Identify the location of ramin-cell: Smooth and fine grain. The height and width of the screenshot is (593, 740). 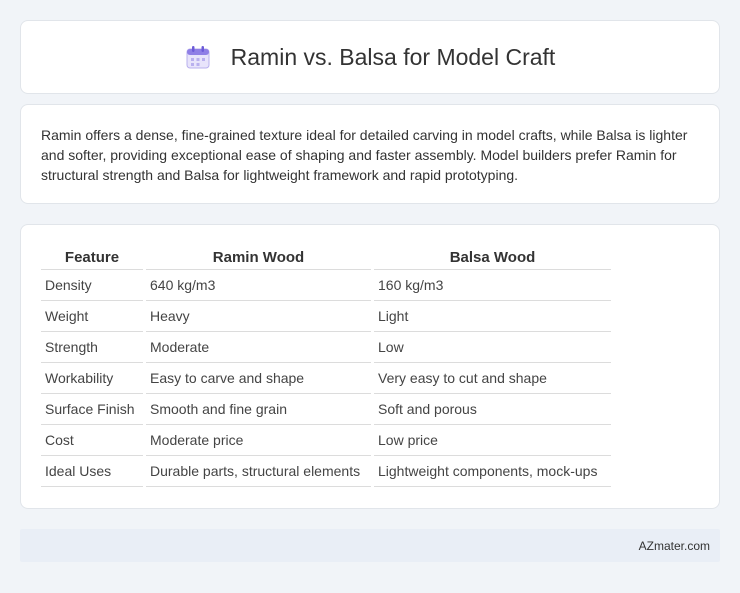
(258, 409).